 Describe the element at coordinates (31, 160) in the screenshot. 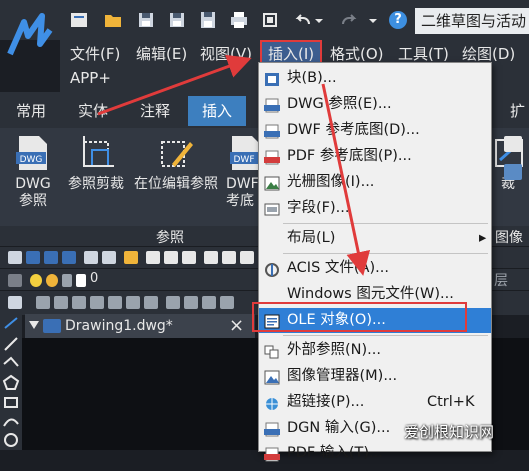

I see `svg-text: DWG` at that location.